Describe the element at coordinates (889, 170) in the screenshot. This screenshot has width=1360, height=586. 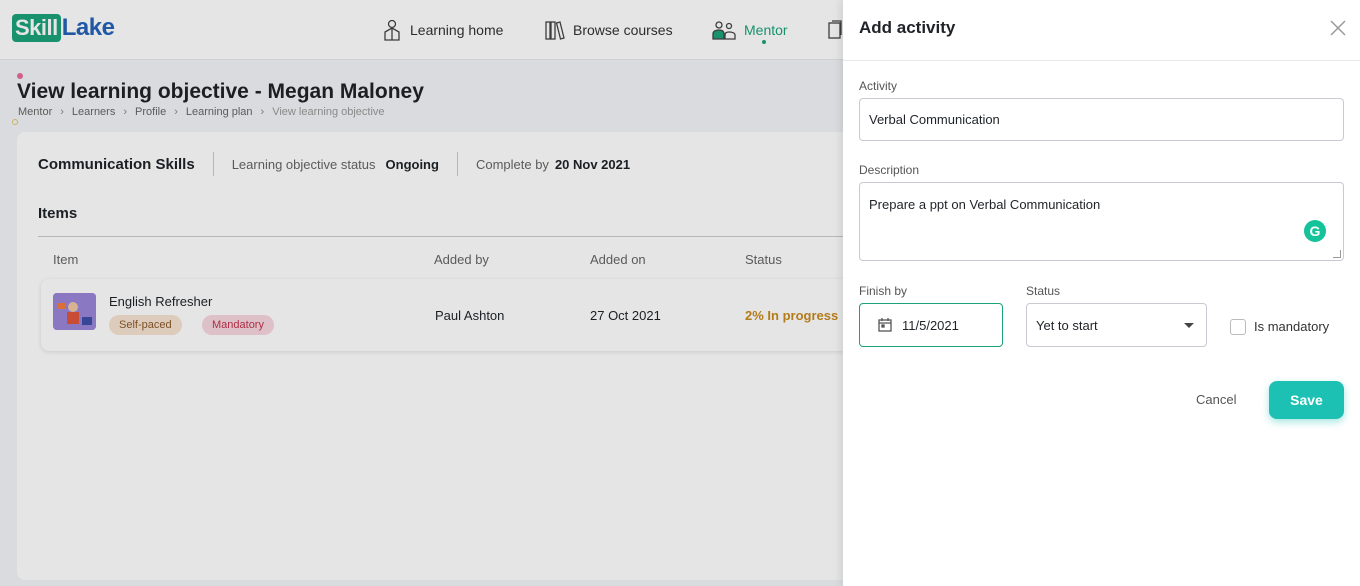
I see `description-label: Description` at that location.